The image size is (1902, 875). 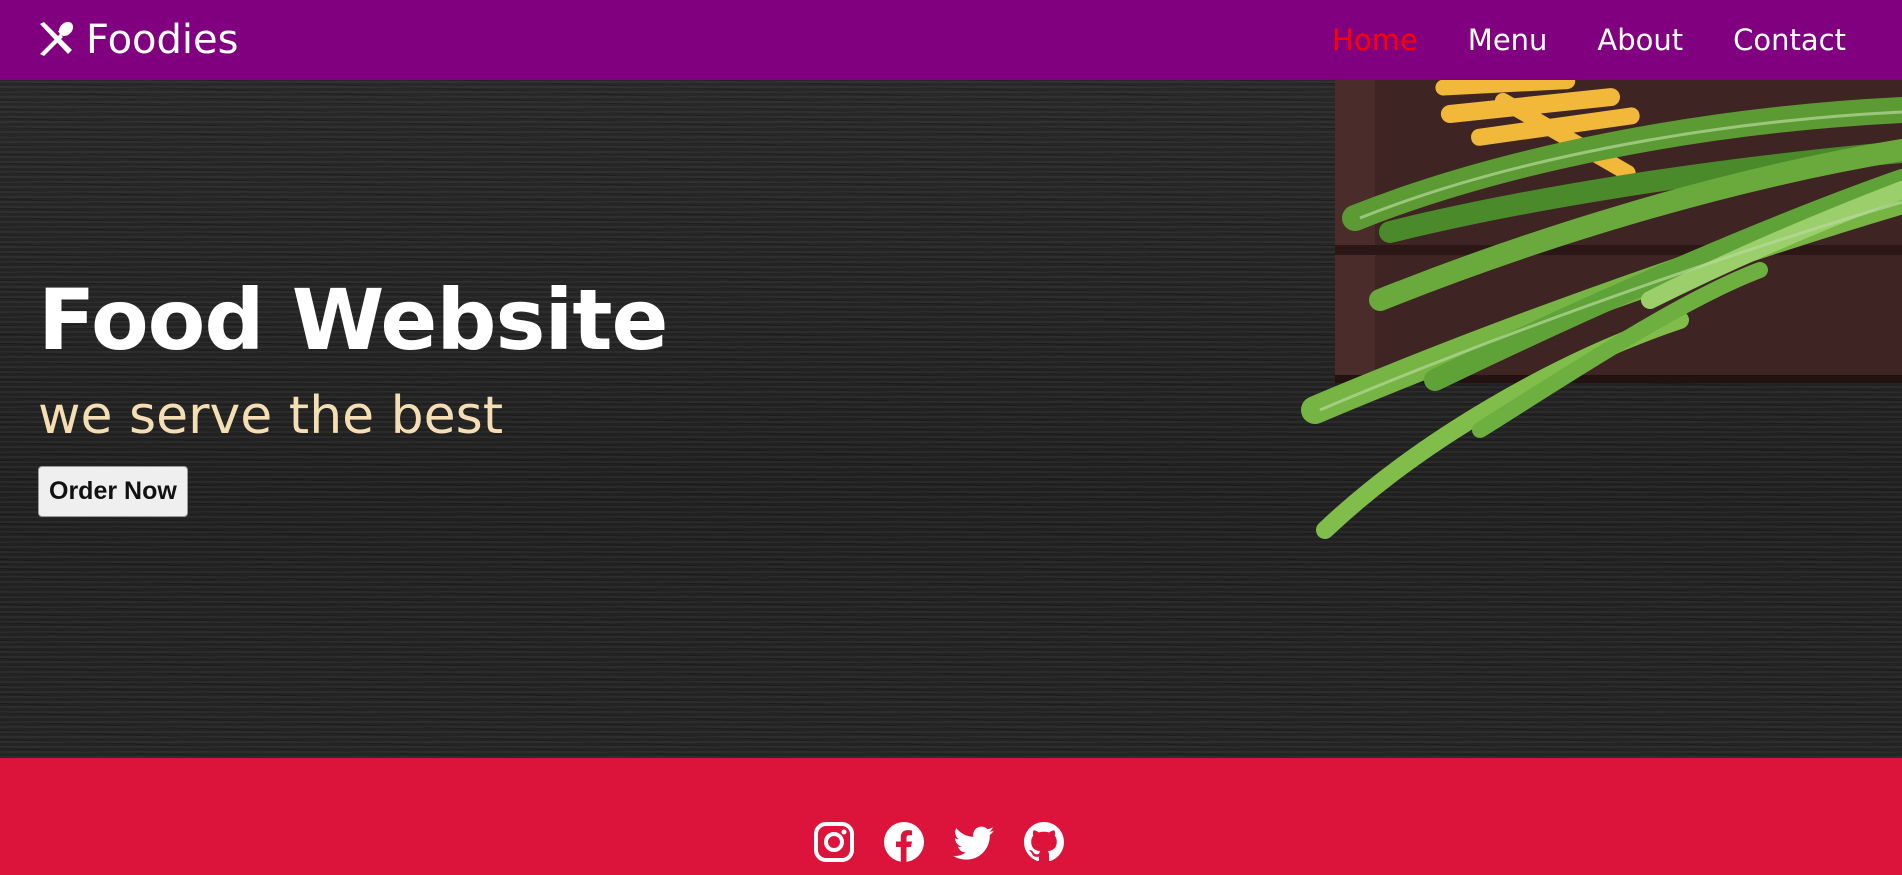 I want to click on facebook-icon, so click(x=904, y=842).